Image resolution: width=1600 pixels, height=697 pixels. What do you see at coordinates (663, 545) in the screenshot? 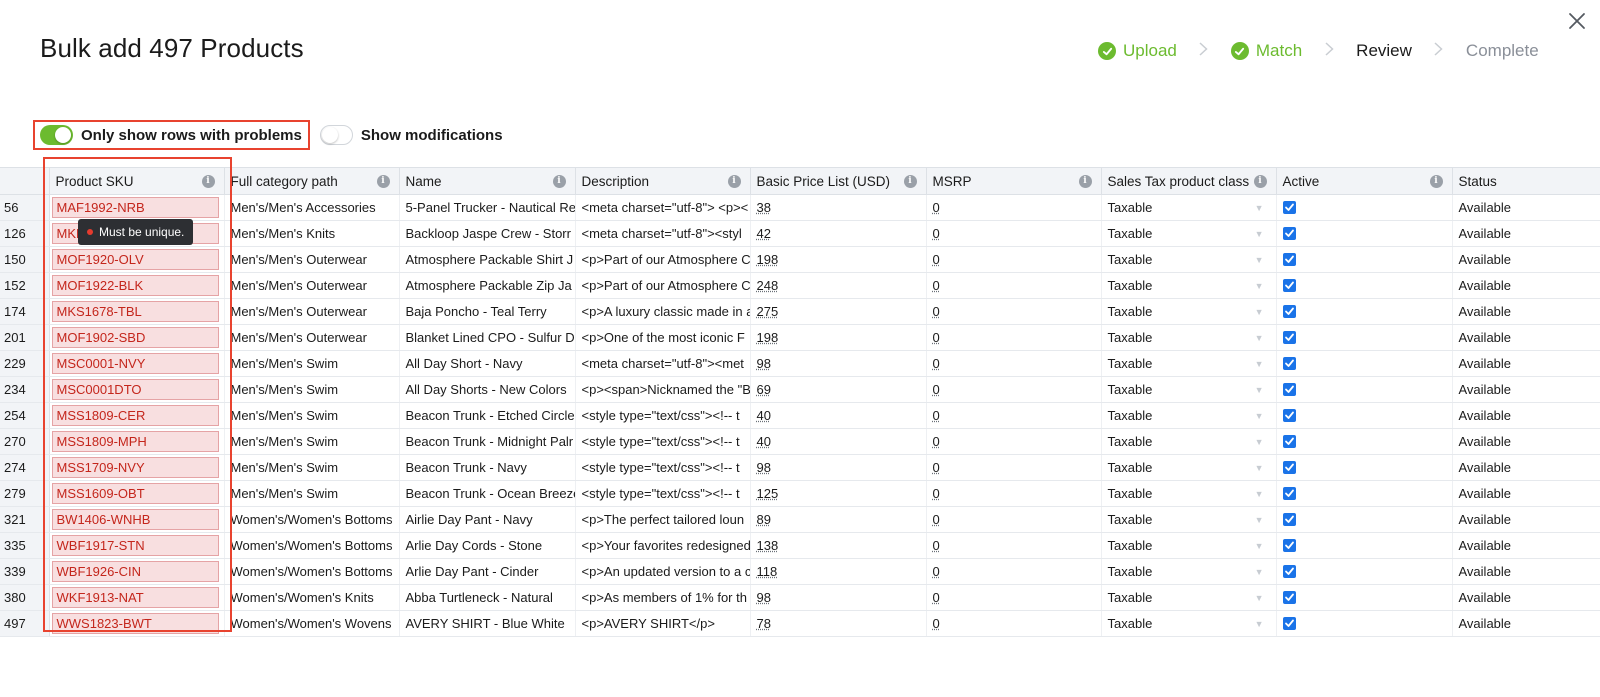
I see `description-cell: <p>Your favorites redesigned` at bounding box center [663, 545].